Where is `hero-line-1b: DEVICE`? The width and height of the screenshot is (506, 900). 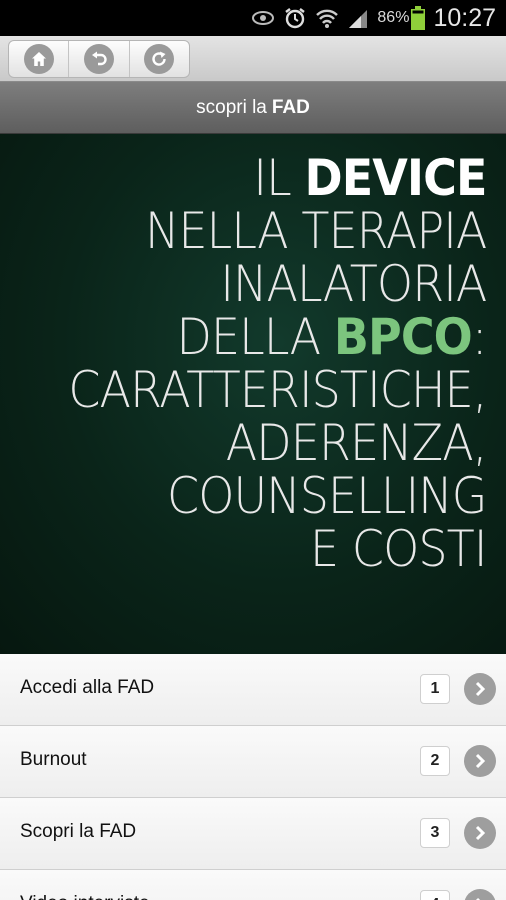 hero-line-1b: DEVICE is located at coordinates (395, 178).